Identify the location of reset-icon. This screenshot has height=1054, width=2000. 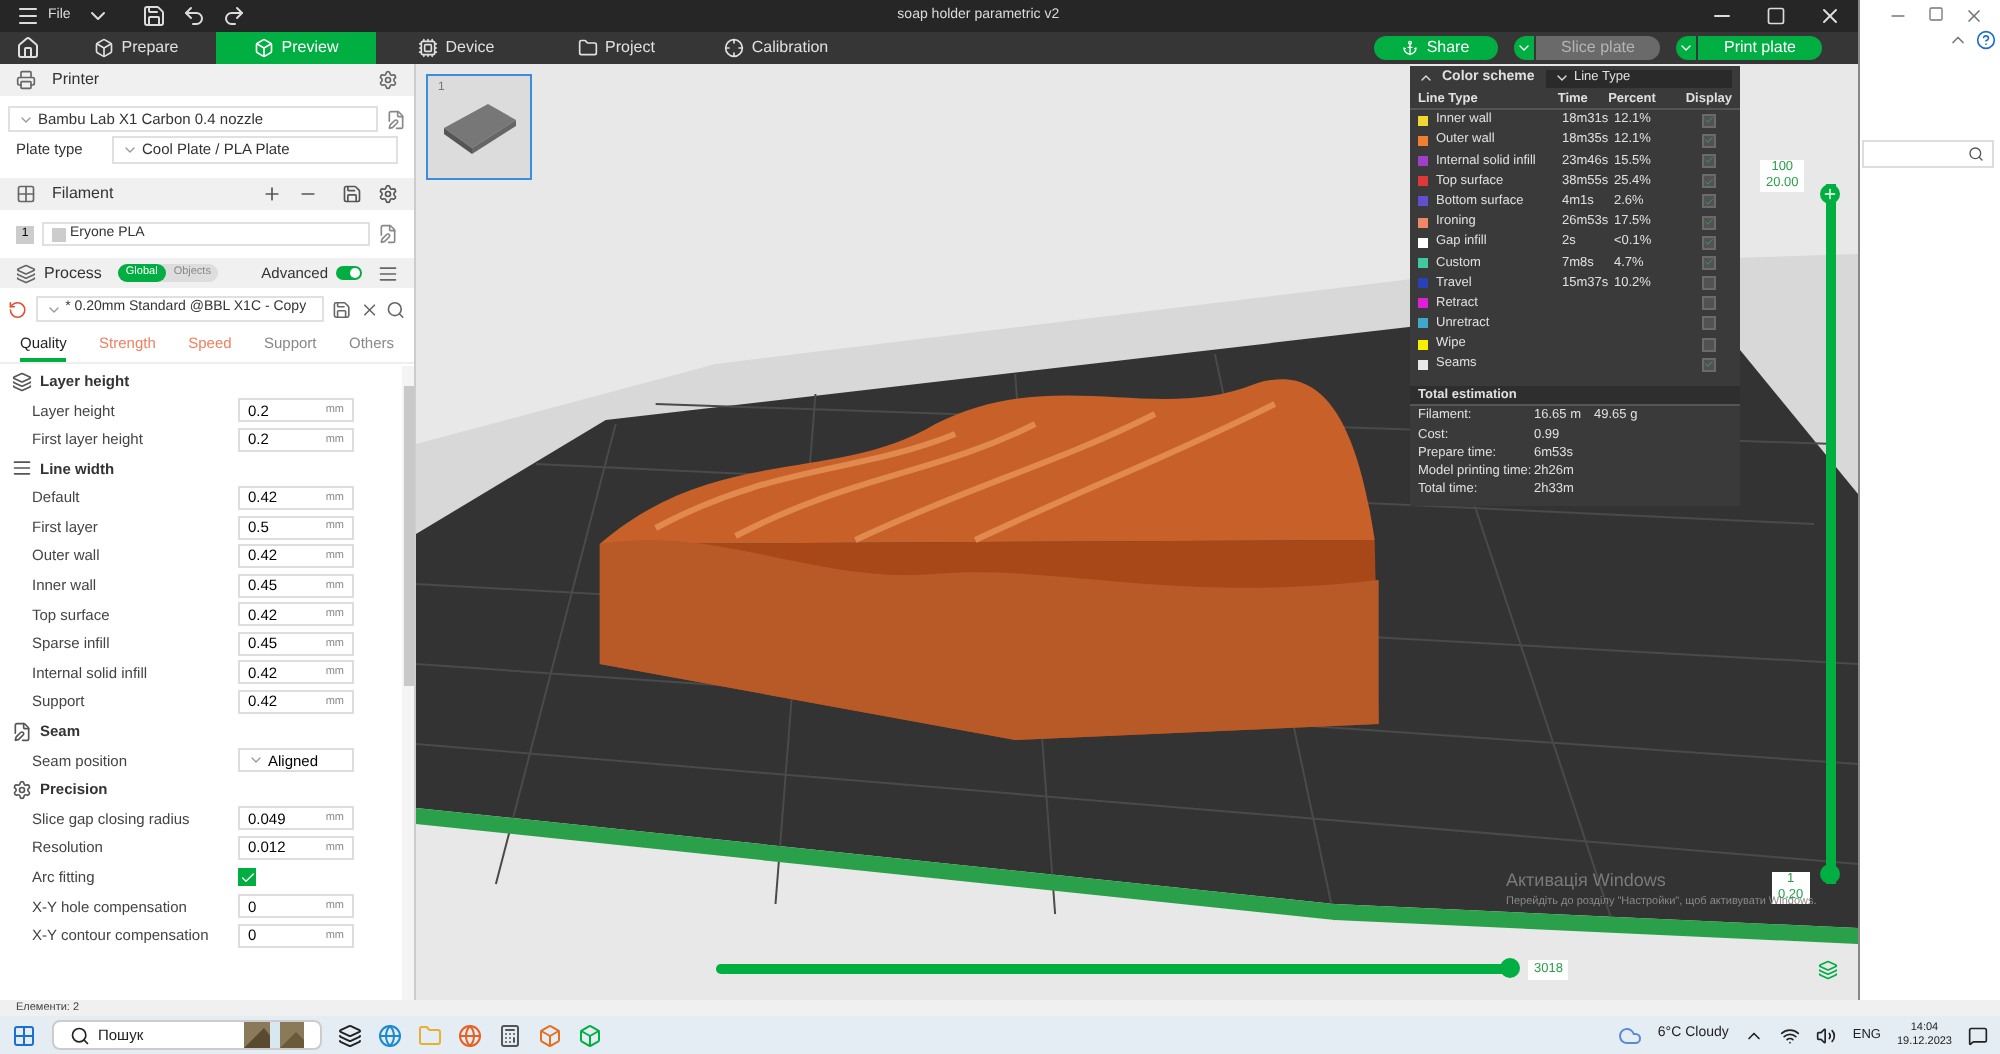
(18, 309).